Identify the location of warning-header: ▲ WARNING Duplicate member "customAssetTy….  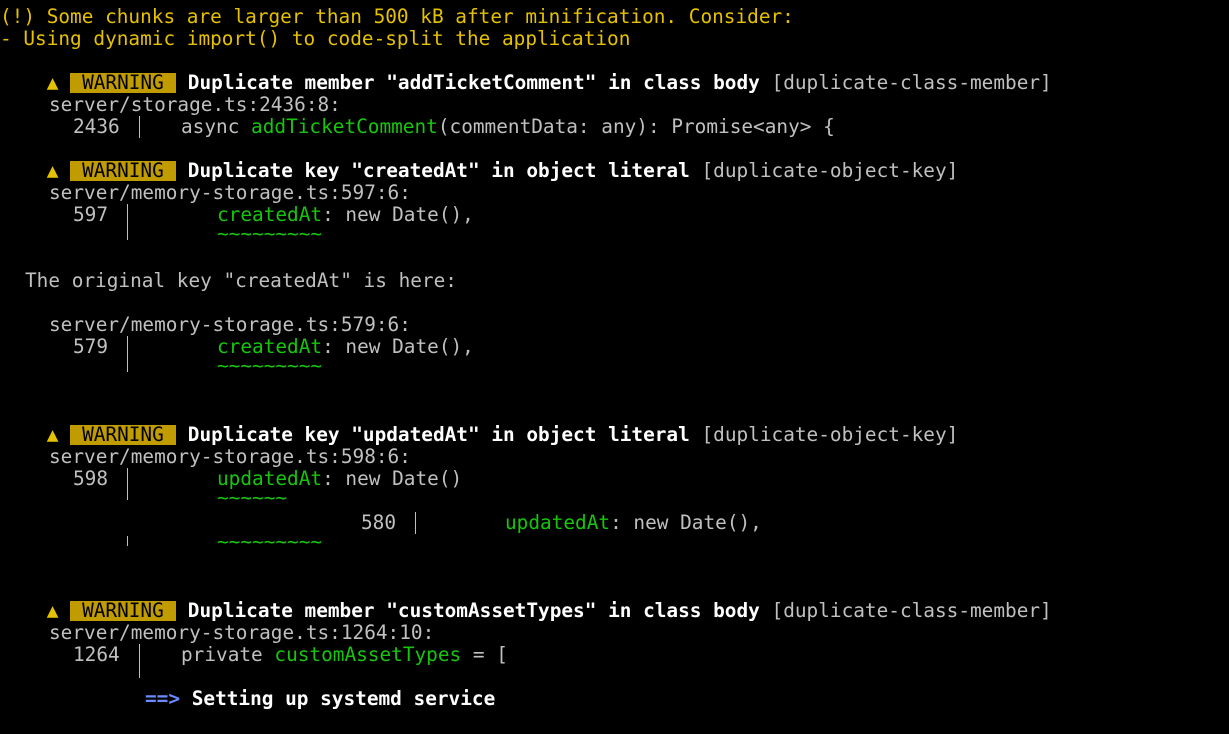
(526, 600).